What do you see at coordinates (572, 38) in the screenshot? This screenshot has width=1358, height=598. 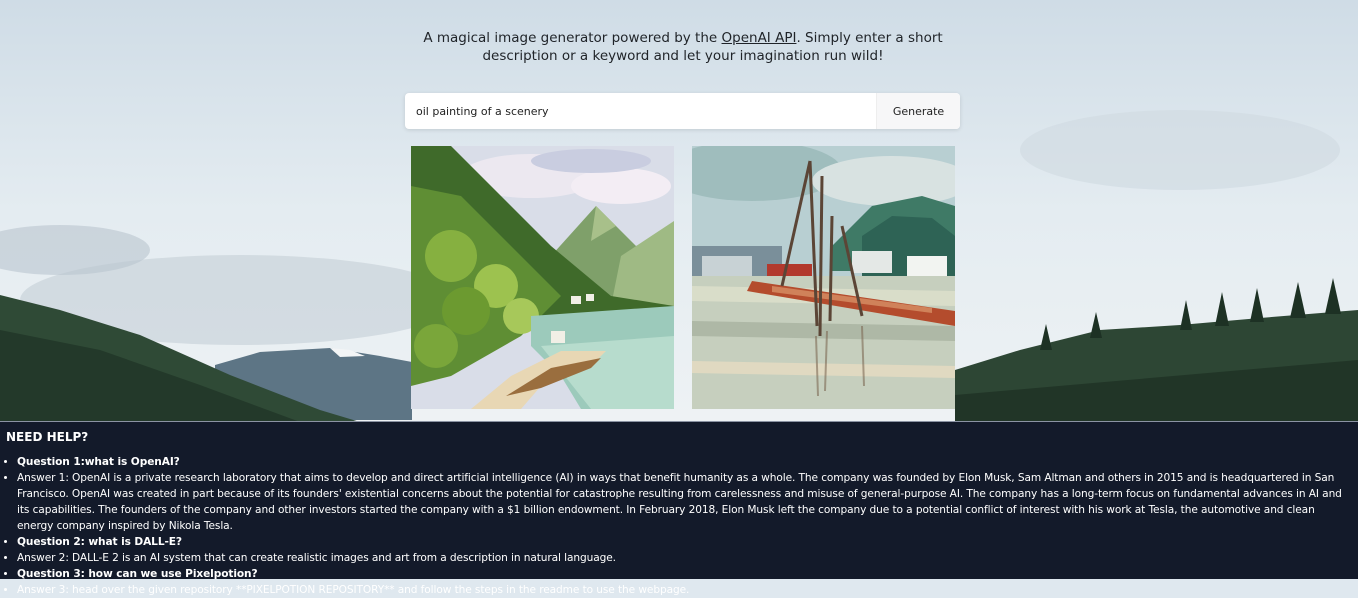 I see `tagline-text-start: A magical image generator powered by the` at bounding box center [572, 38].